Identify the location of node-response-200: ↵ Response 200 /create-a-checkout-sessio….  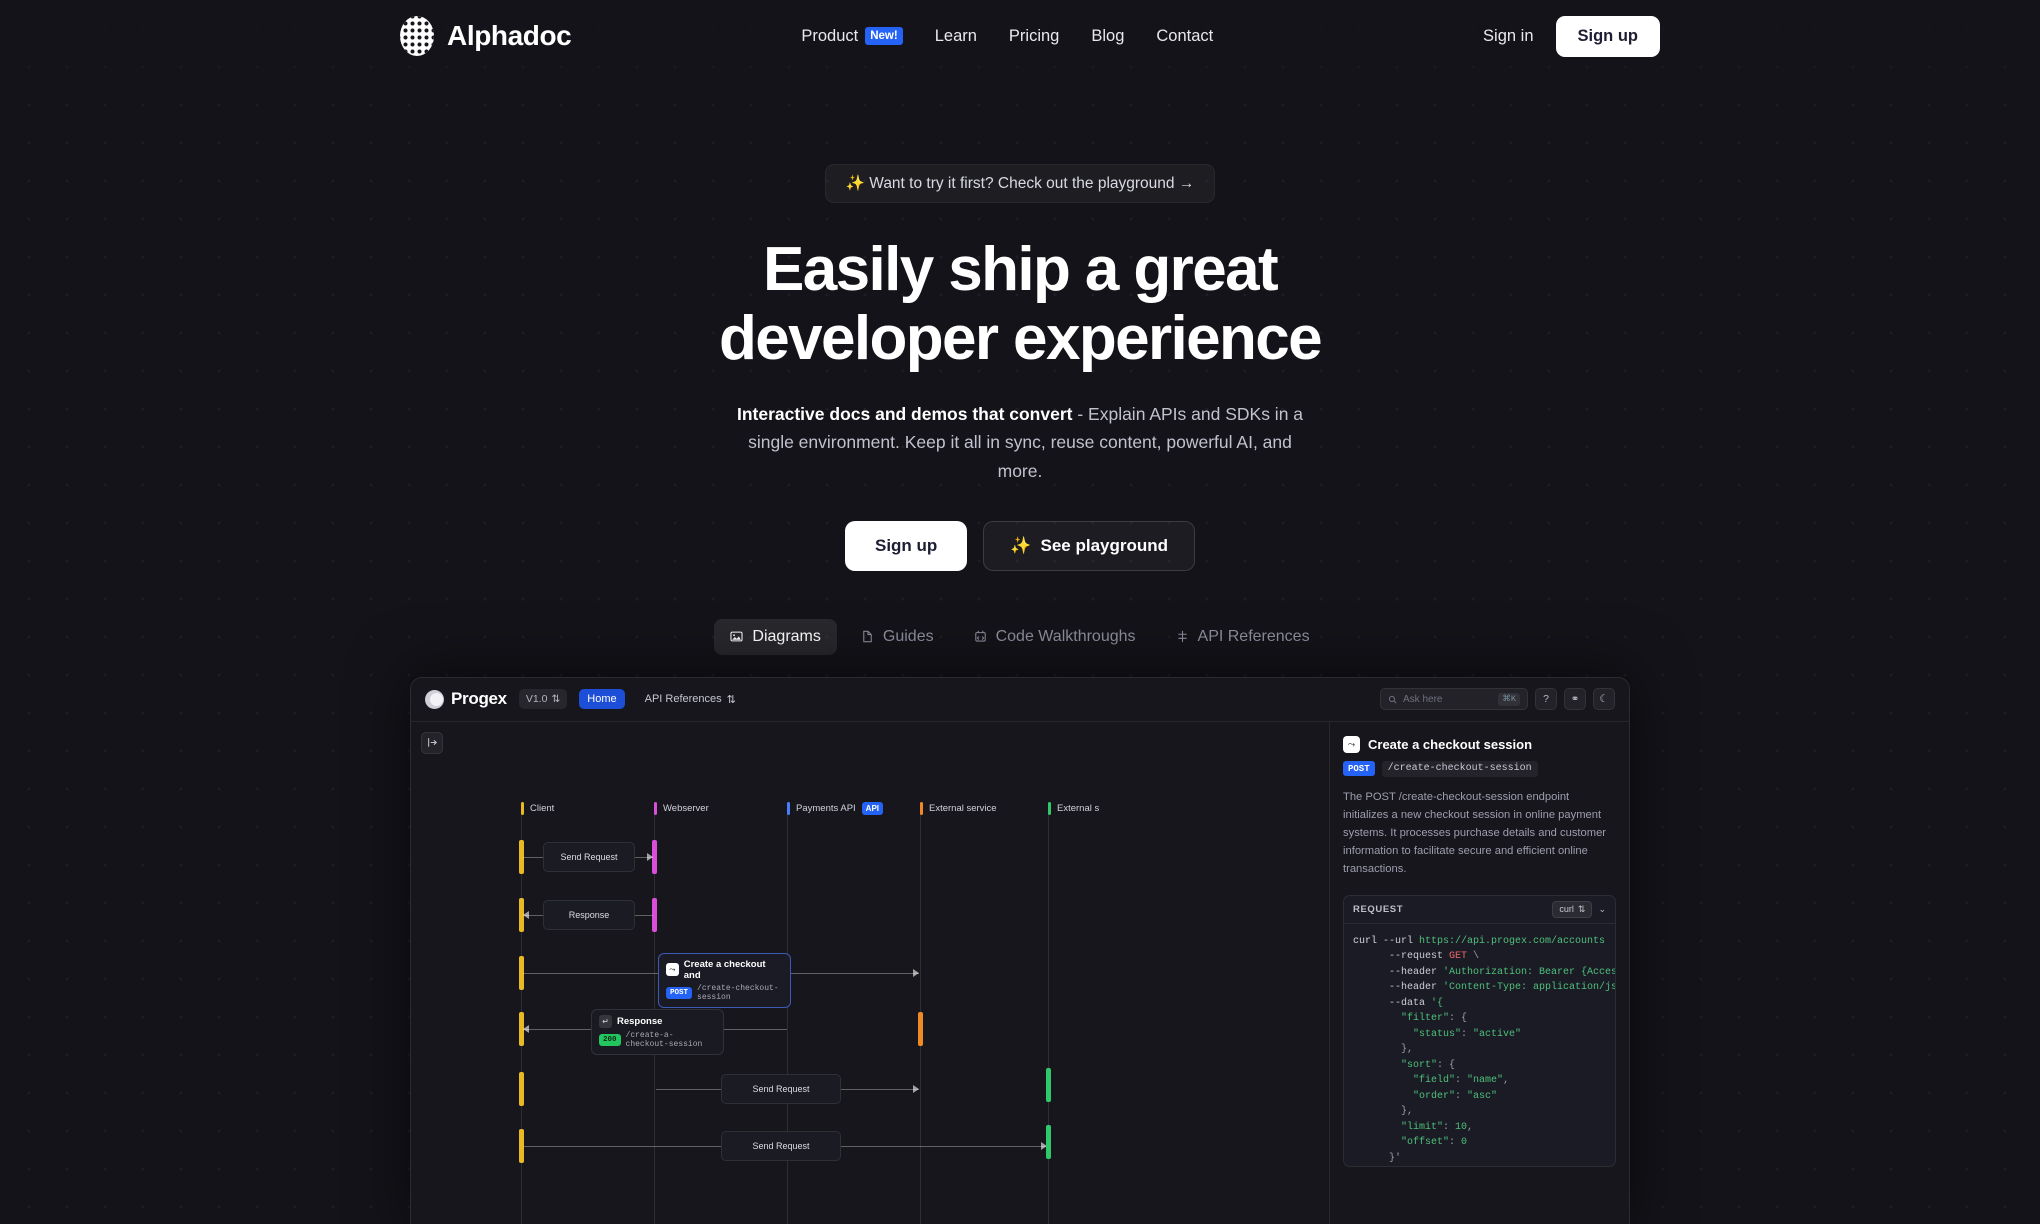
(657, 1031).